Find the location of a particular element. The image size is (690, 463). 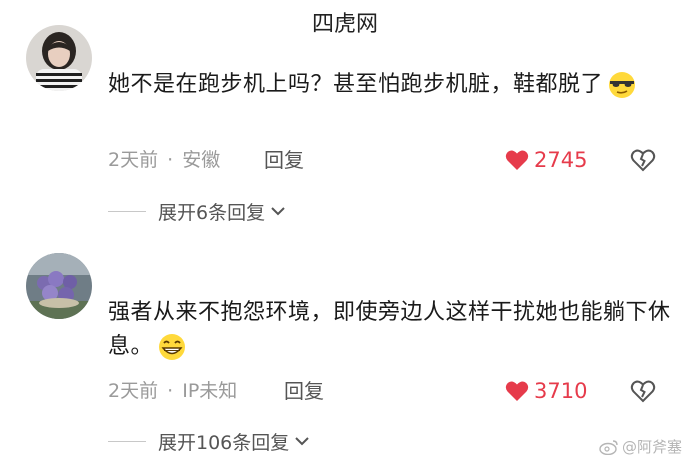

like-count: 3710 is located at coordinates (561, 391).